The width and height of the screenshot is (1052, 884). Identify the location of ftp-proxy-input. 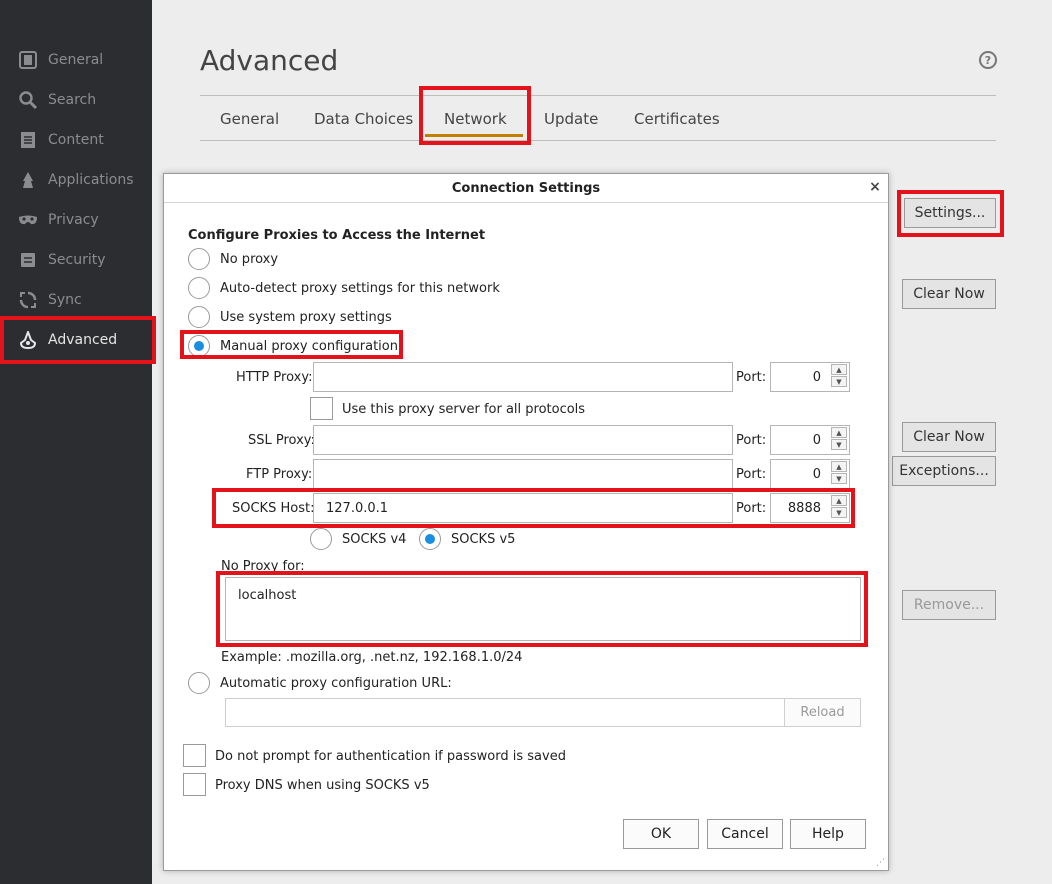
(523, 474).